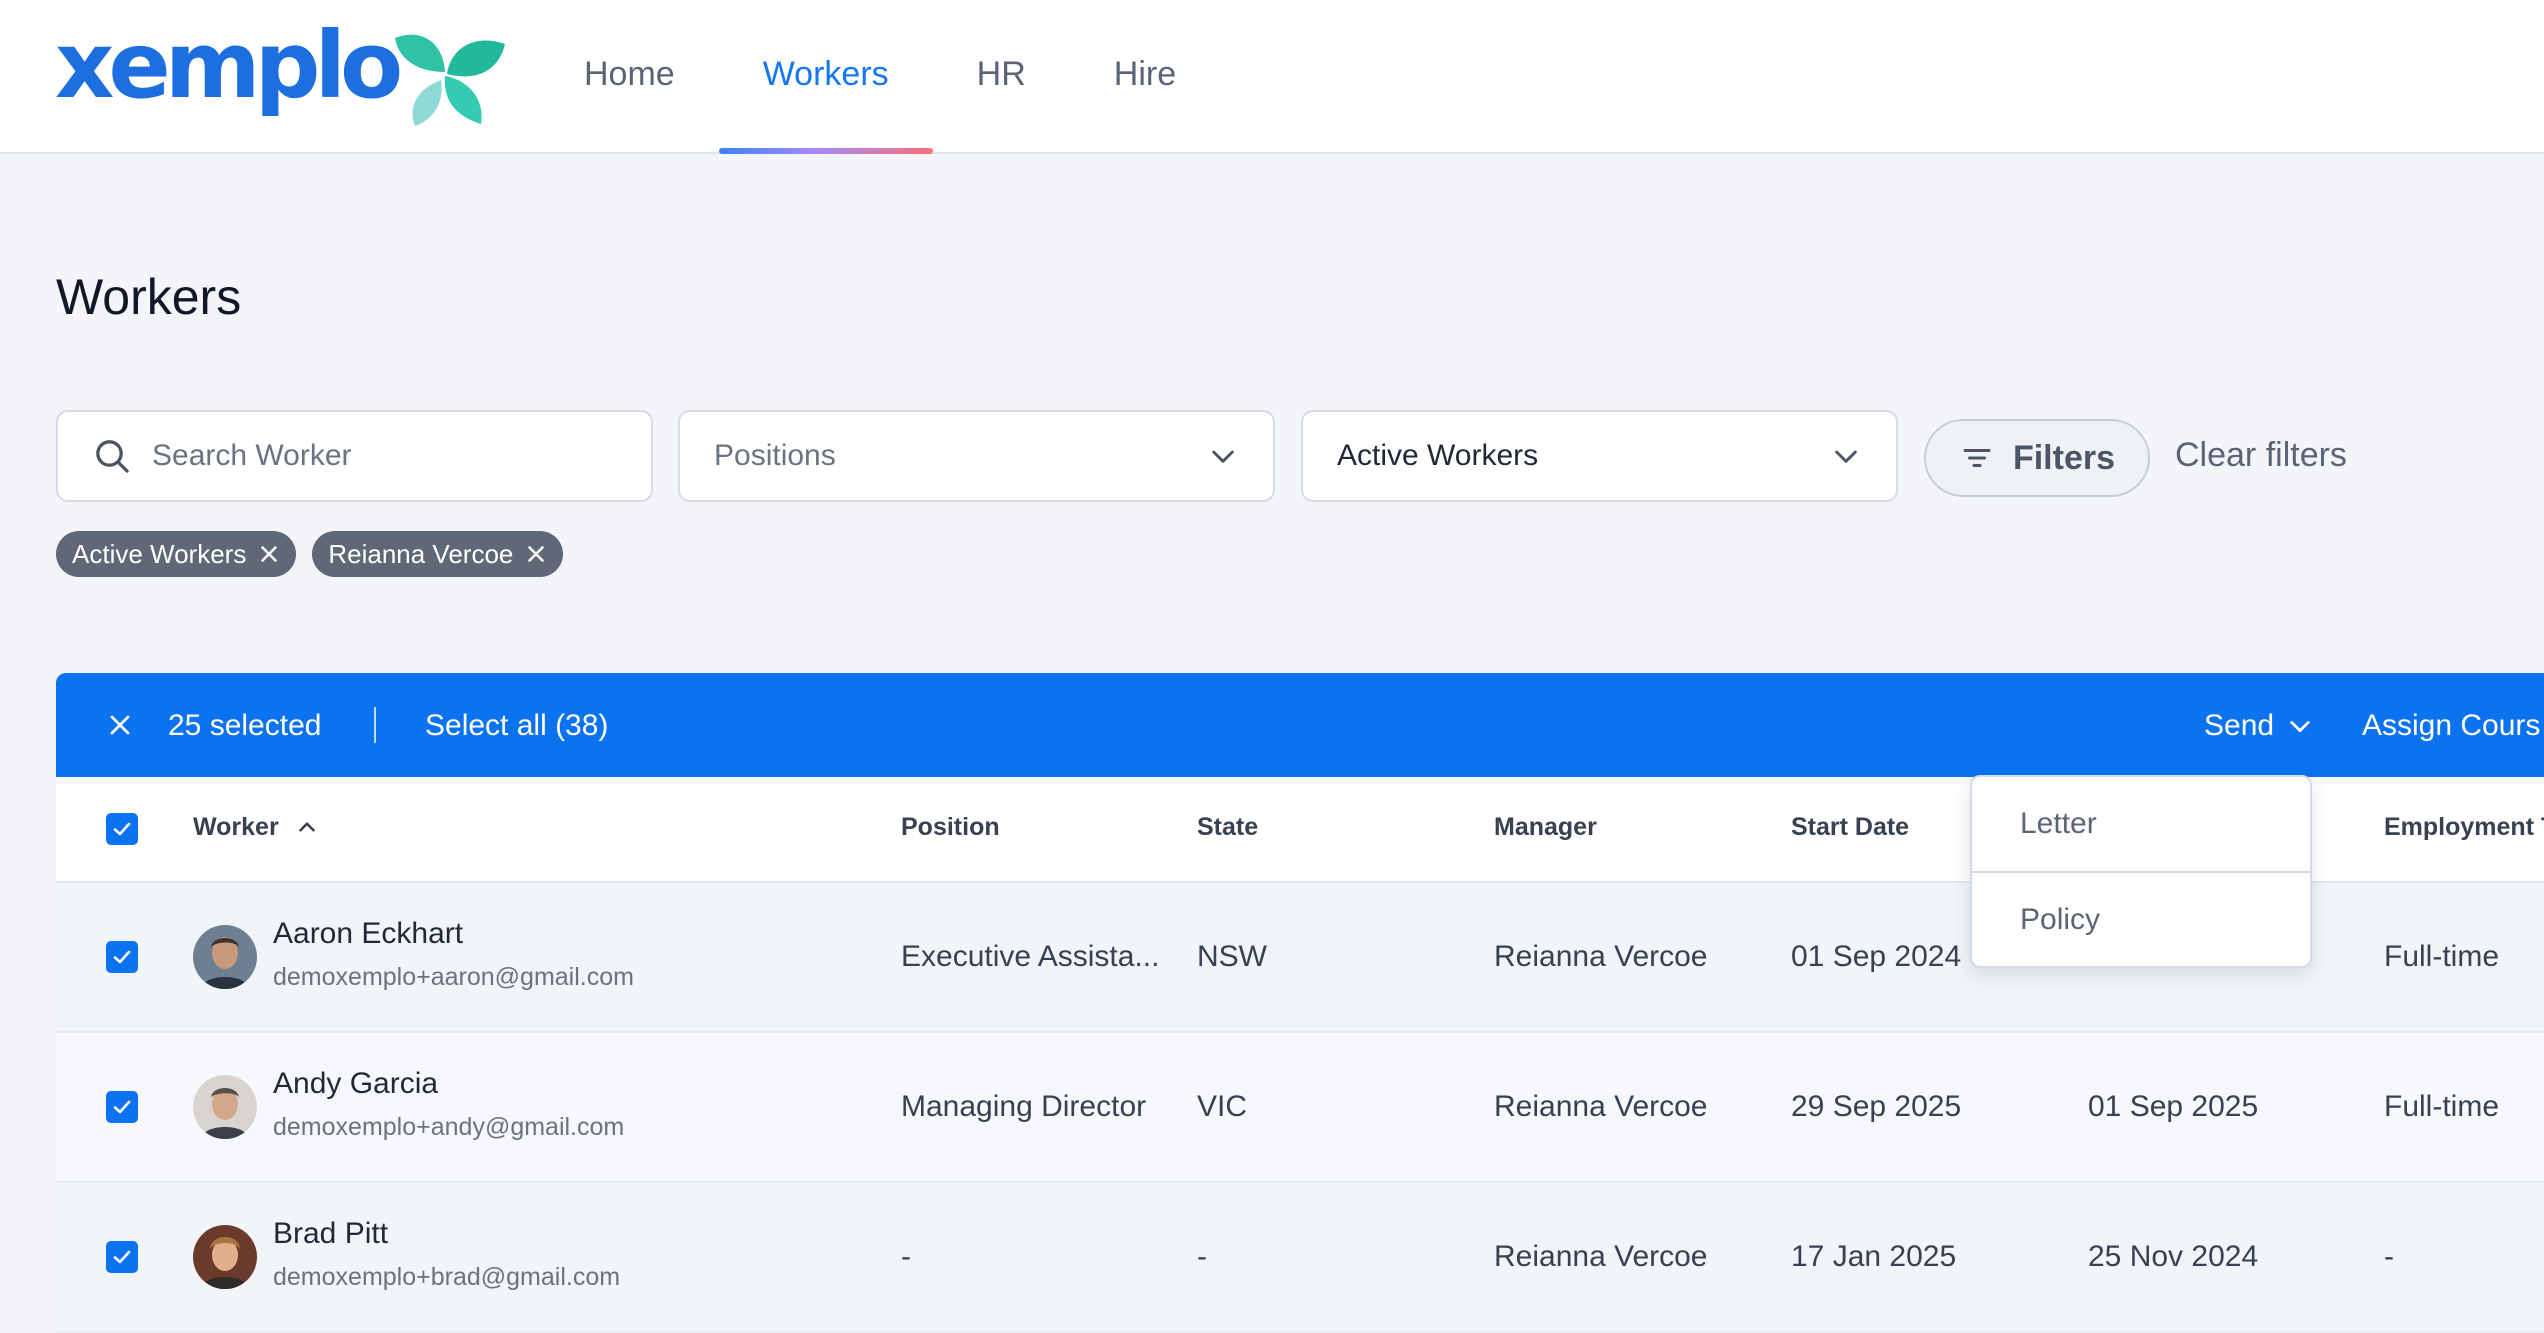 This screenshot has width=2544, height=1333. I want to click on search-worker-field, so click(354, 456).